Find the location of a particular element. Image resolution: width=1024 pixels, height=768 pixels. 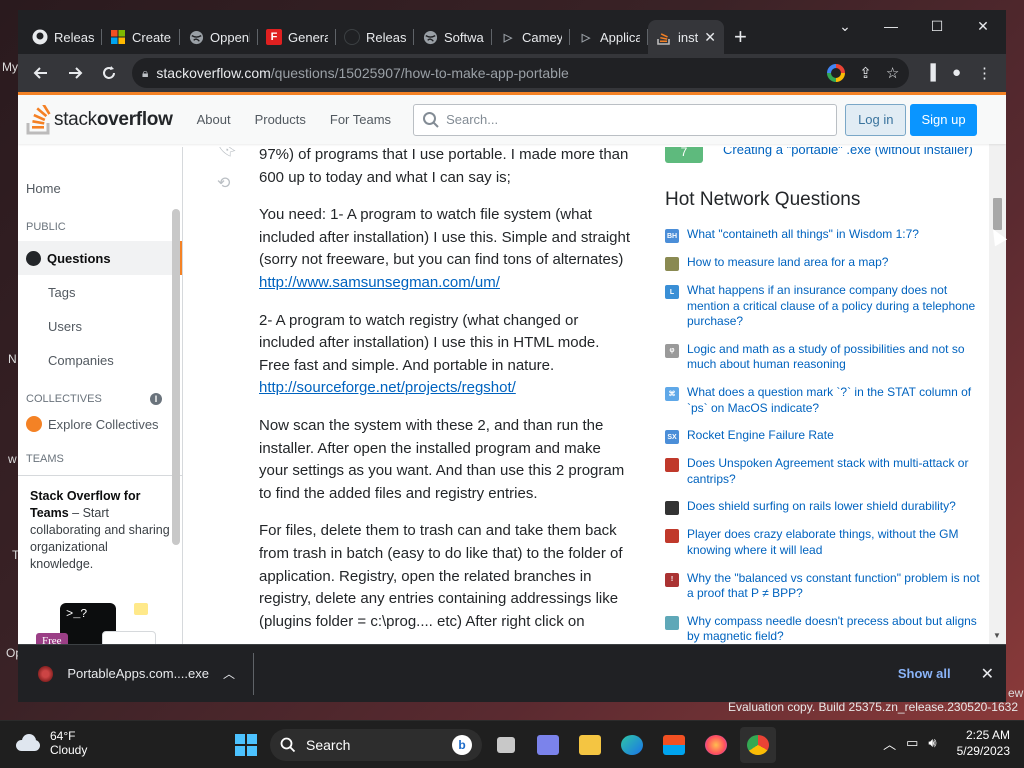

answer-link: http://www.samsunsegman.com/um/ is located at coordinates (379, 282).